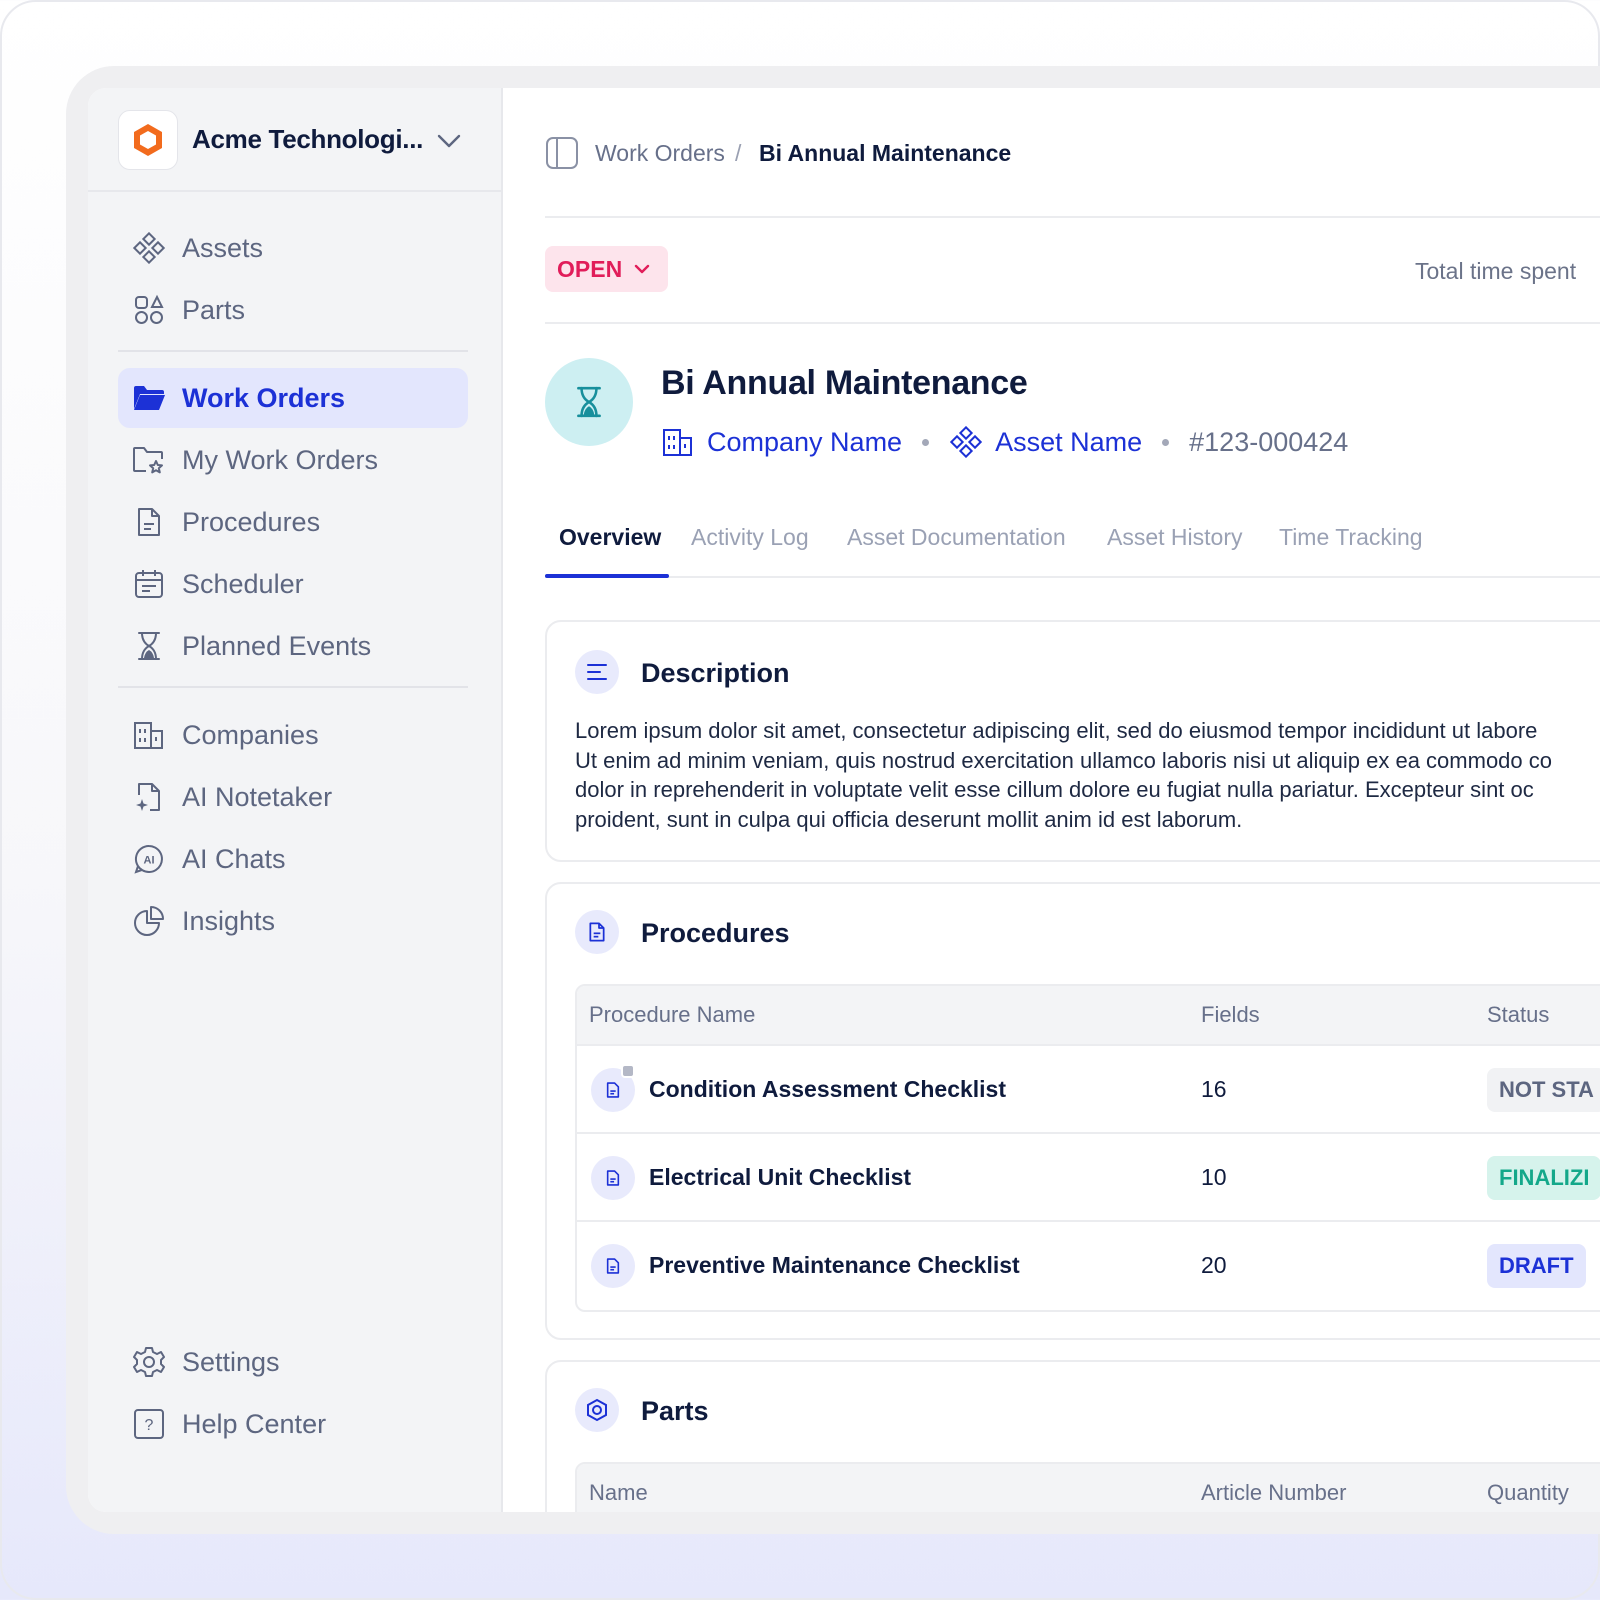 This screenshot has height=1600, width=1600. Describe the element at coordinates (780, 1177) in the screenshot. I see `procedure-name: Electrical Unit Checklist` at that location.